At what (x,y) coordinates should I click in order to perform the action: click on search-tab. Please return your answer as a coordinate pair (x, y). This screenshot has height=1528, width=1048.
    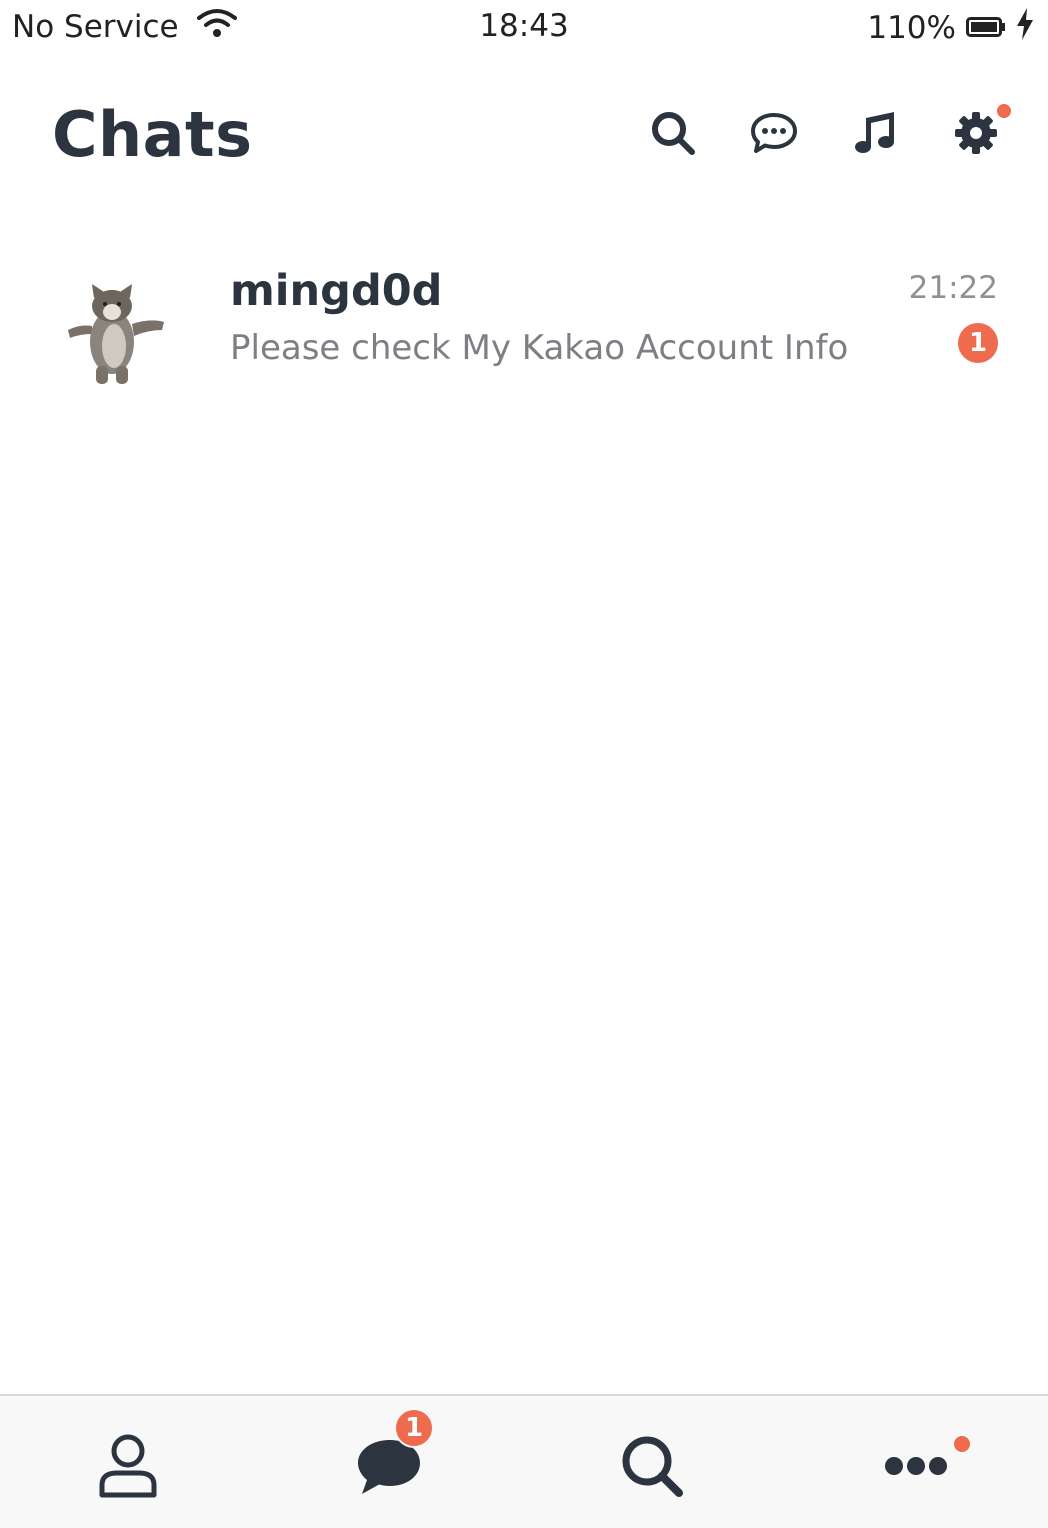
    Looking at the image, I should click on (652, 1466).